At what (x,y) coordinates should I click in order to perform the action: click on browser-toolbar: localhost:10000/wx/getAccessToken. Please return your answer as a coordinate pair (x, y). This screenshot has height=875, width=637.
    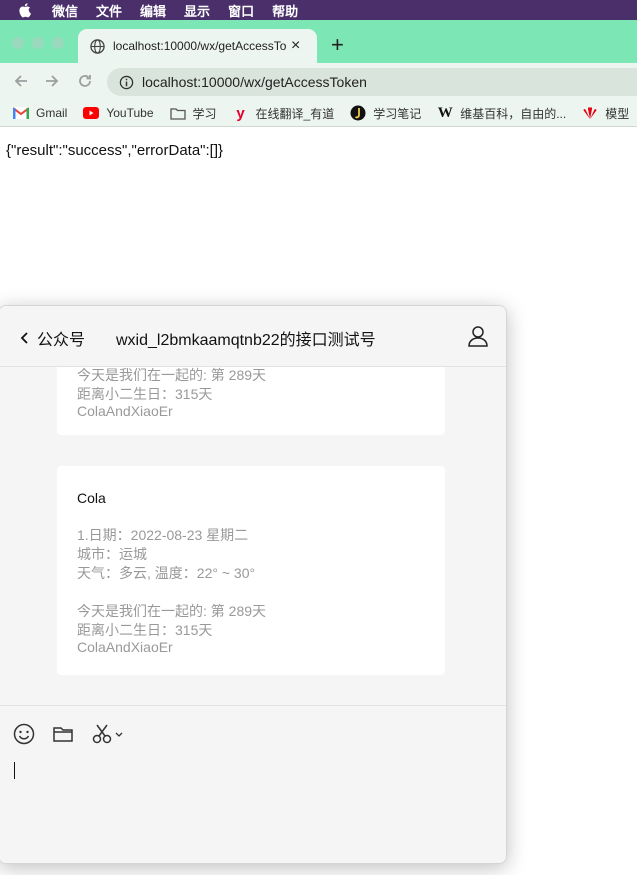
    Looking at the image, I should click on (318, 81).